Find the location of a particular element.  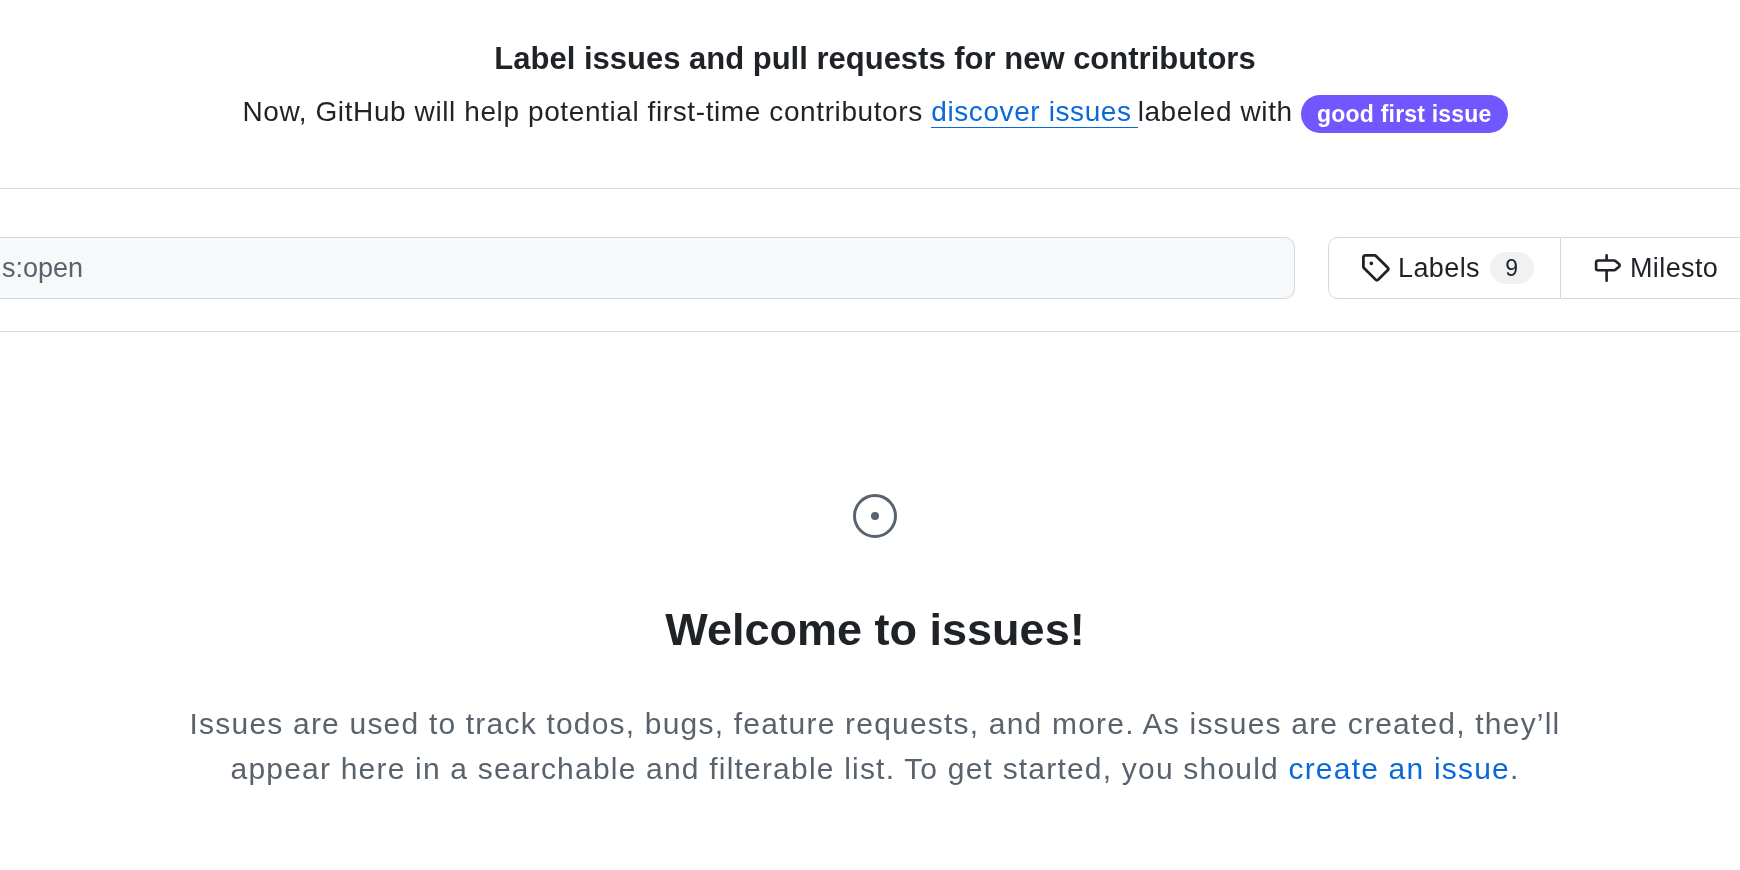

create-issue-link: create an issue is located at coordinates (1399, 768).